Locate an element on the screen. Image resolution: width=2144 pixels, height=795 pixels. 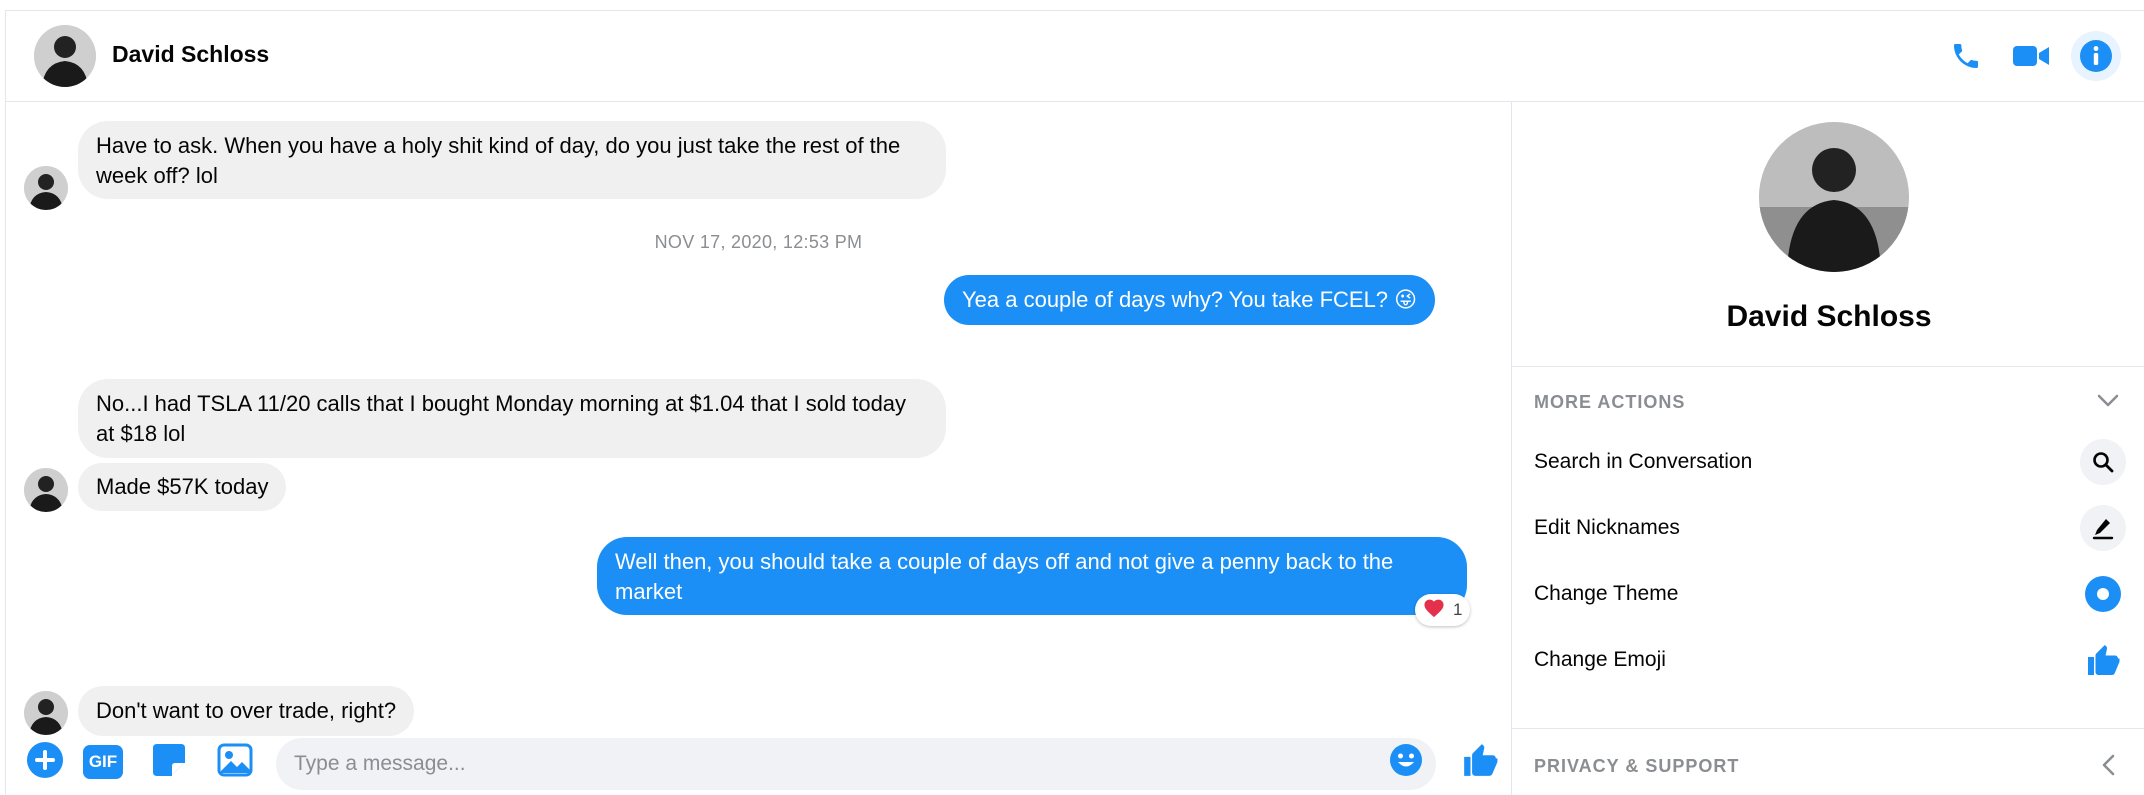
smiley-icon is located at coordinates (1406, 762).